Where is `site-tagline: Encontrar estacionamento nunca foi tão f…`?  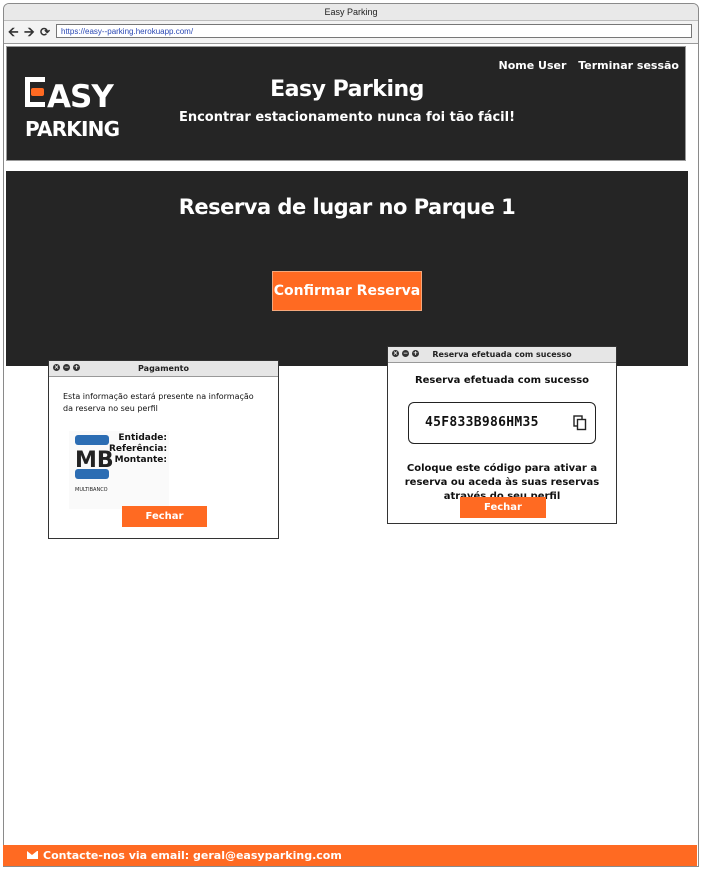
site-tagline: Encontrar estacionamento nunca foi tão f… is located at coordinates (347, 117).